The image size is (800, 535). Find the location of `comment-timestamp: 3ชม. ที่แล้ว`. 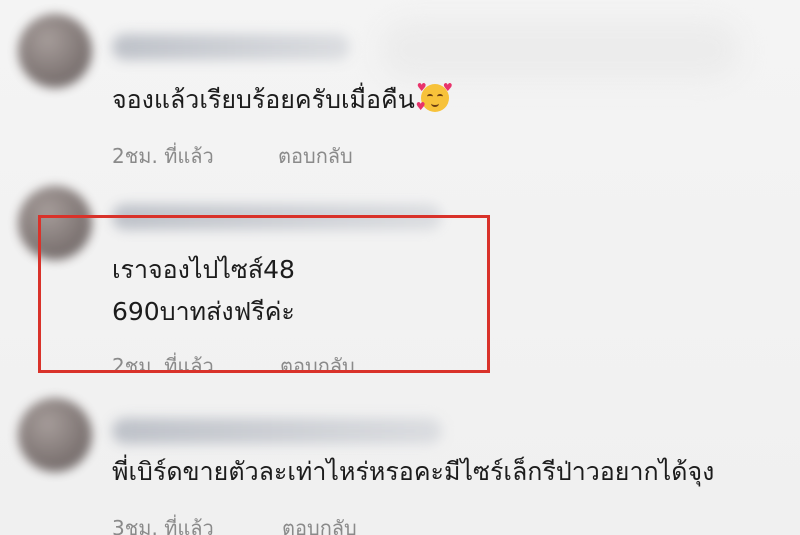

comment-timestamp: 3ชม. ที่แล้ว is located at coordinates (163, 525).